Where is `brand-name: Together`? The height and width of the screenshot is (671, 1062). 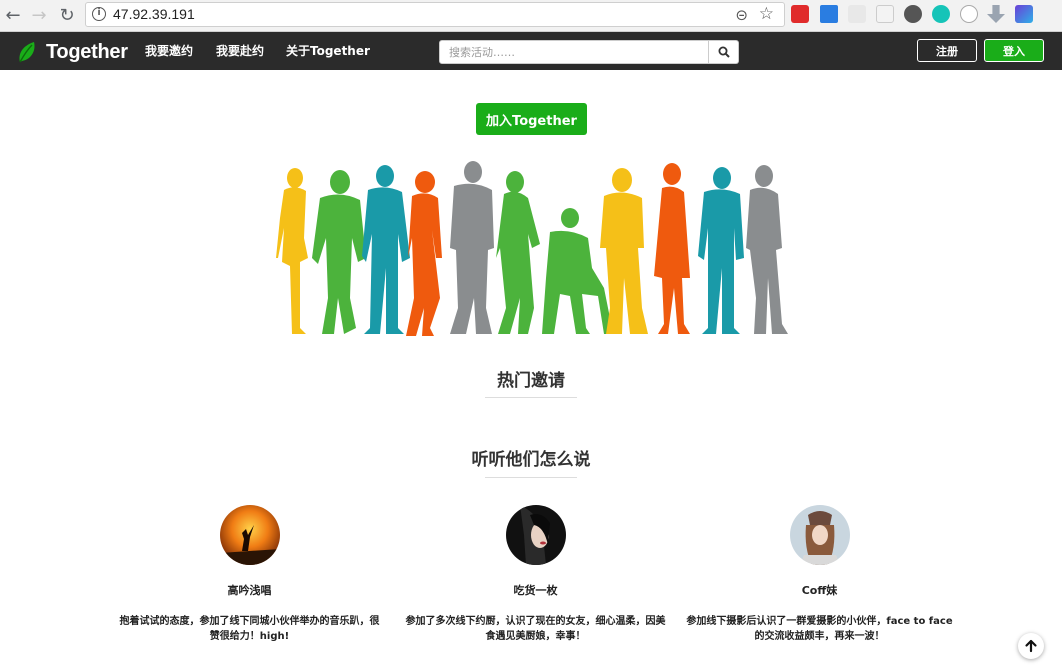 brand-name: Together is located at coordinates (87, 51).